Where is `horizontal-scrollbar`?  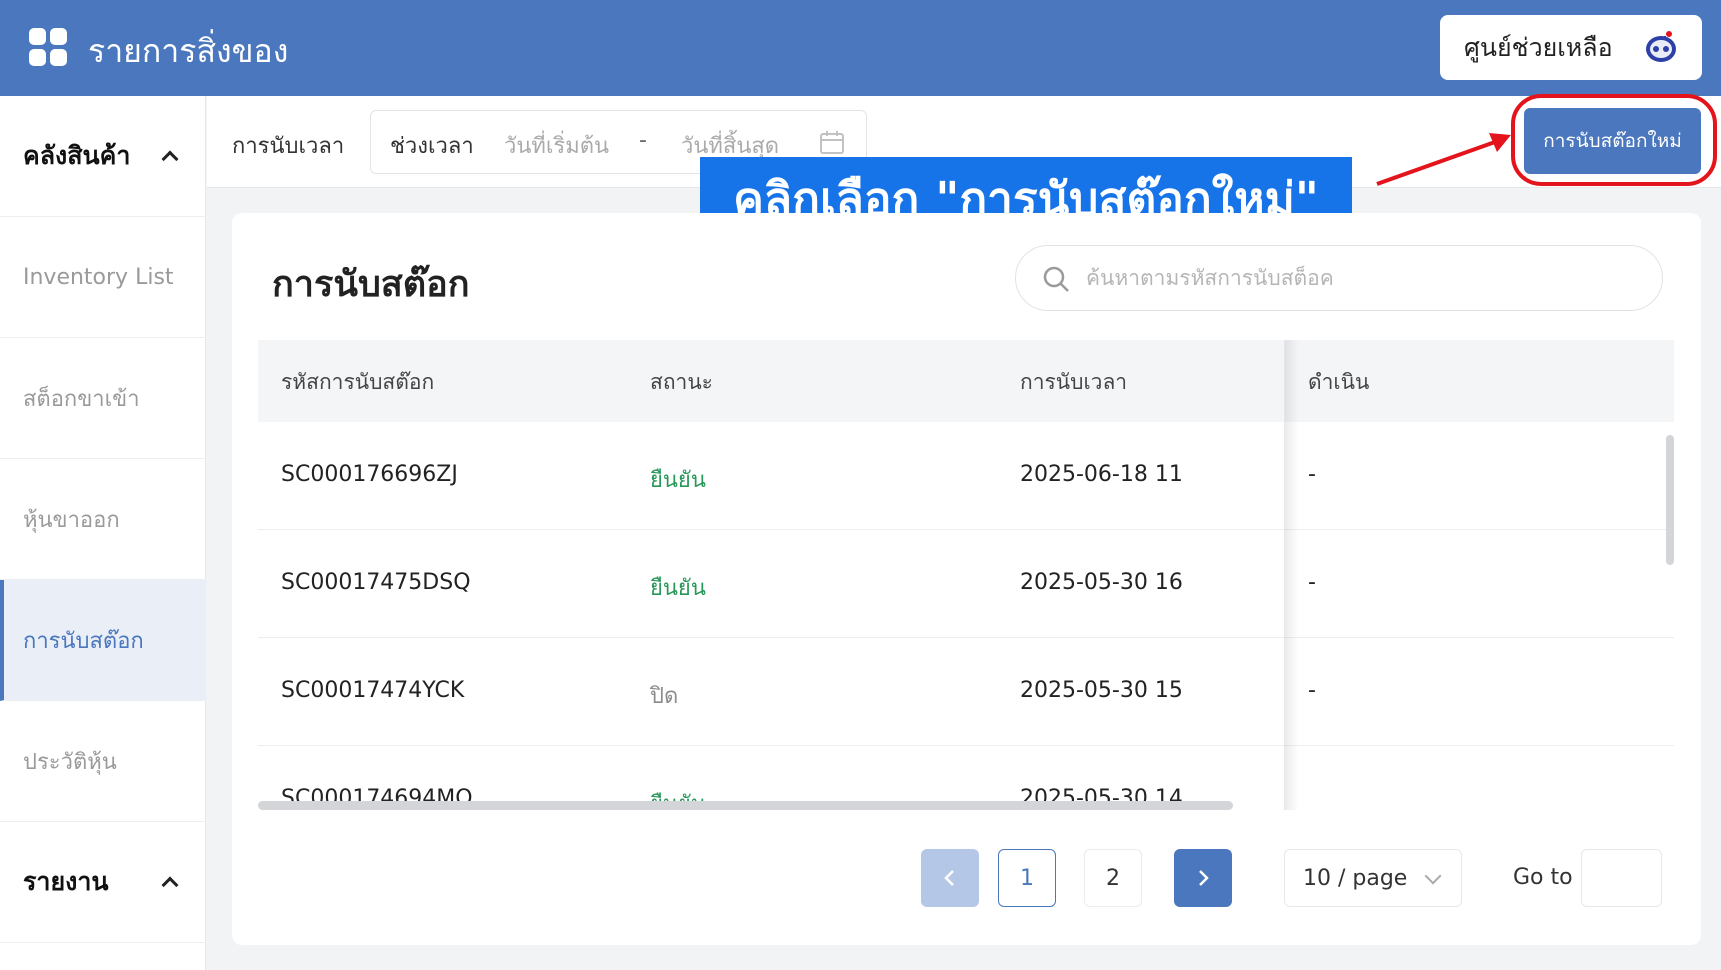 horizontal-scrollbar is located at coordinates (745, 805).